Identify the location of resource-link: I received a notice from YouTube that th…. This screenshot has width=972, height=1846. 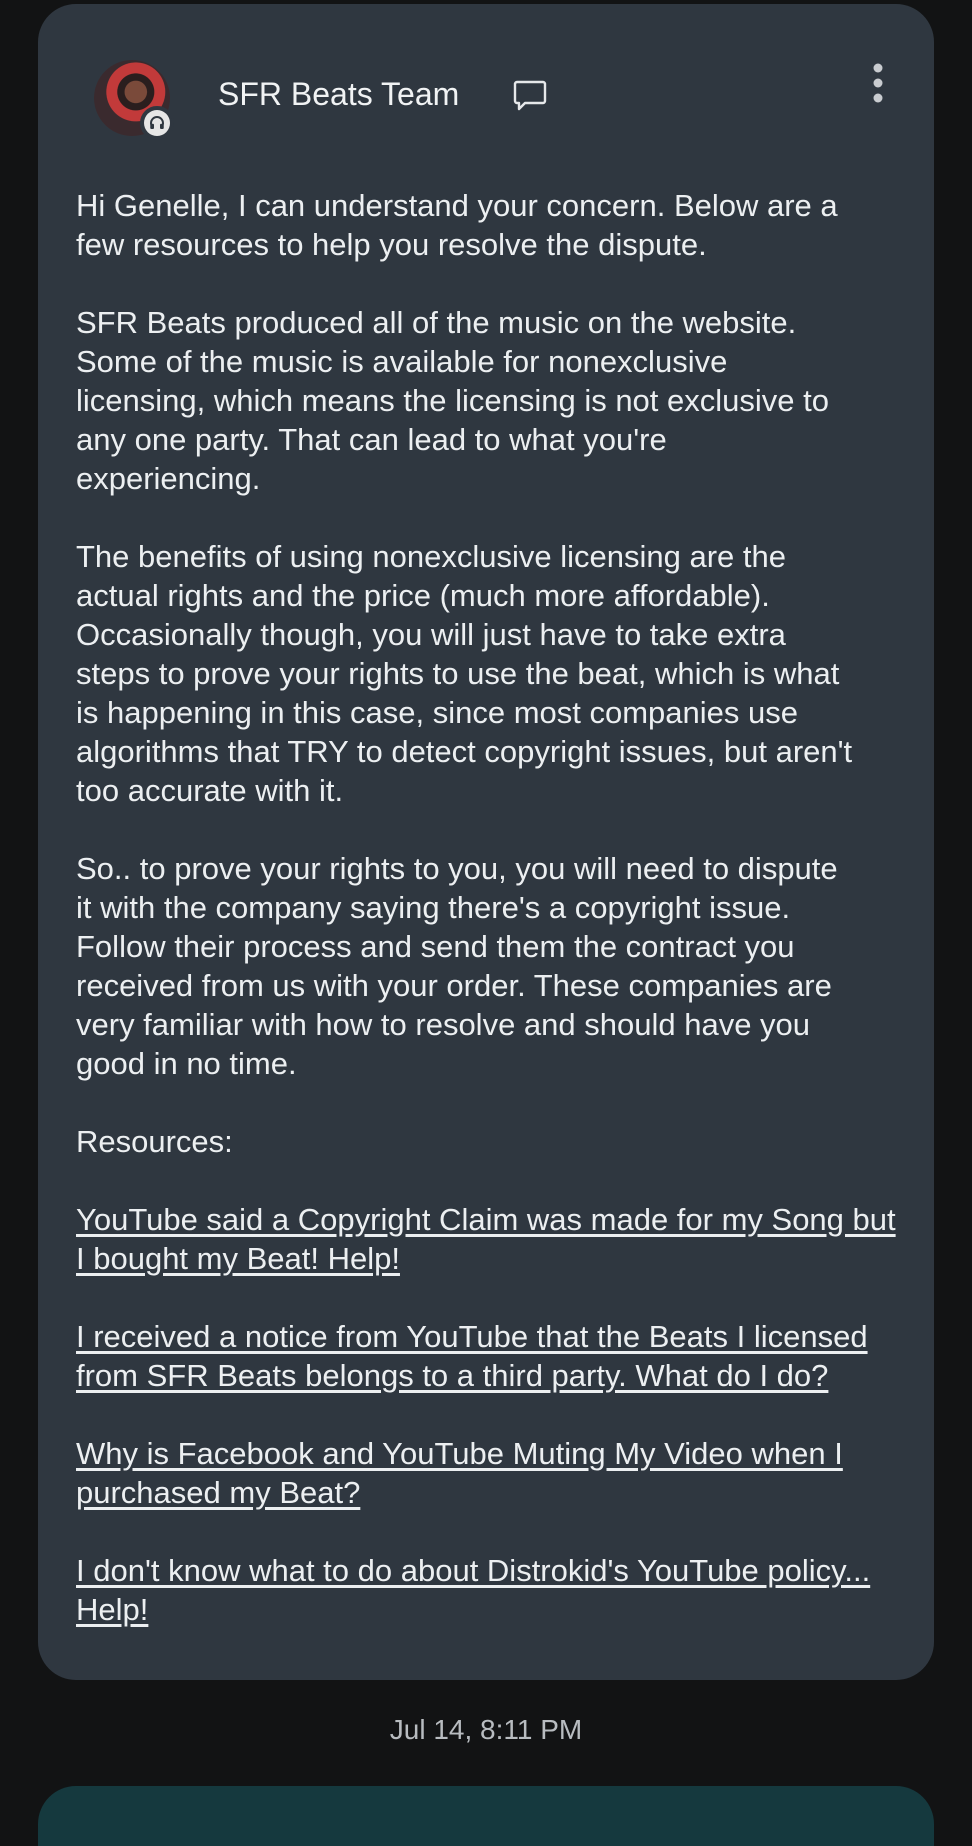
(491, 1356).